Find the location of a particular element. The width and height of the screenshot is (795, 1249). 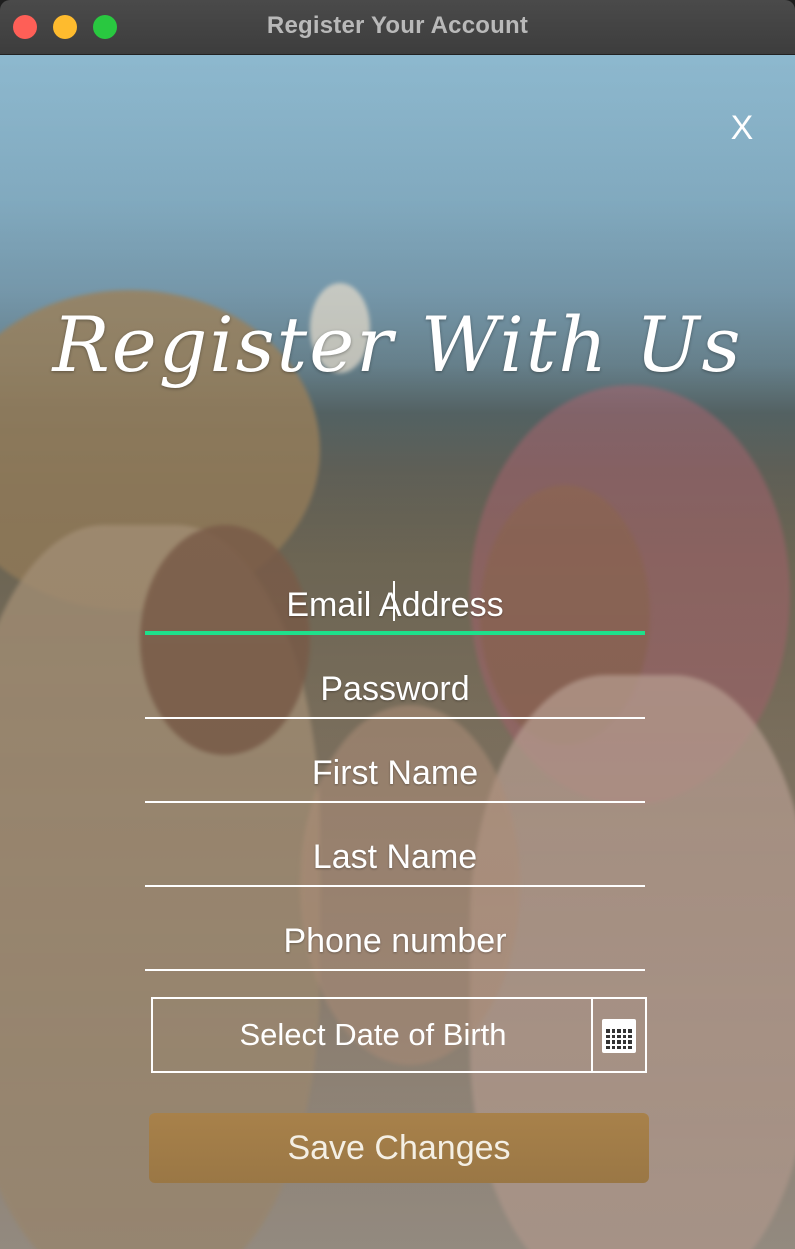

first-name-field: First Name is located at coordinates (395, 773).